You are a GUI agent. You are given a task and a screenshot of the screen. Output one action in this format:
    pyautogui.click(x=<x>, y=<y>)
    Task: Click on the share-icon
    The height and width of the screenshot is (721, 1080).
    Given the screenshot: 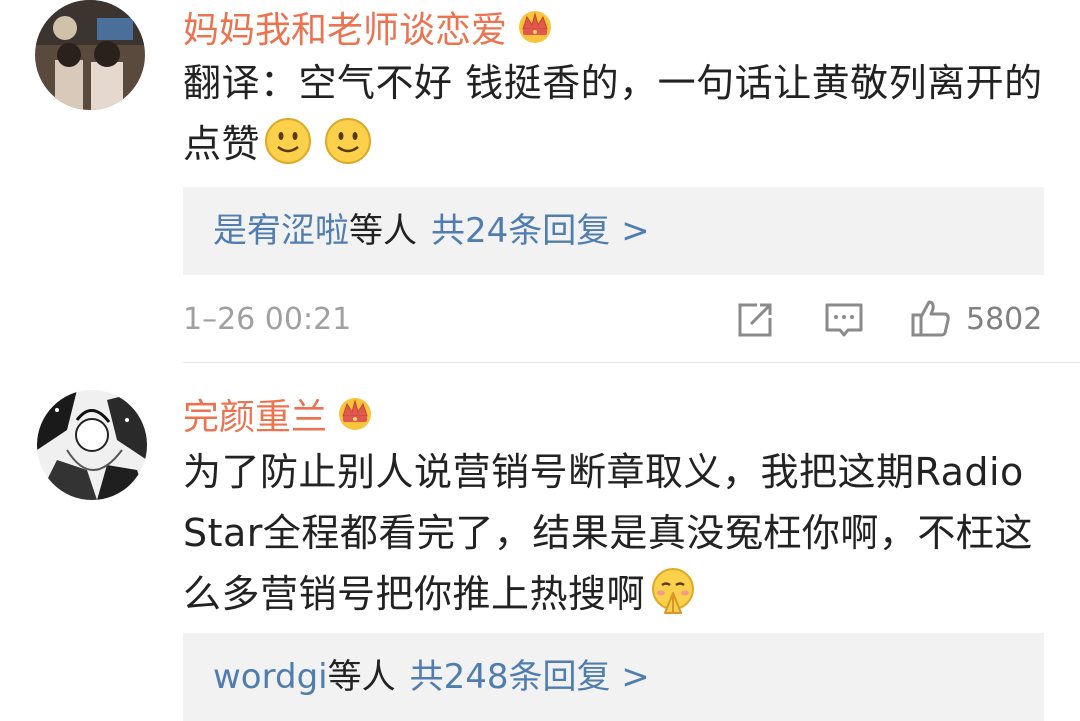 What is the action you would take?
    pyautogui.click(x=755, y=322)
    